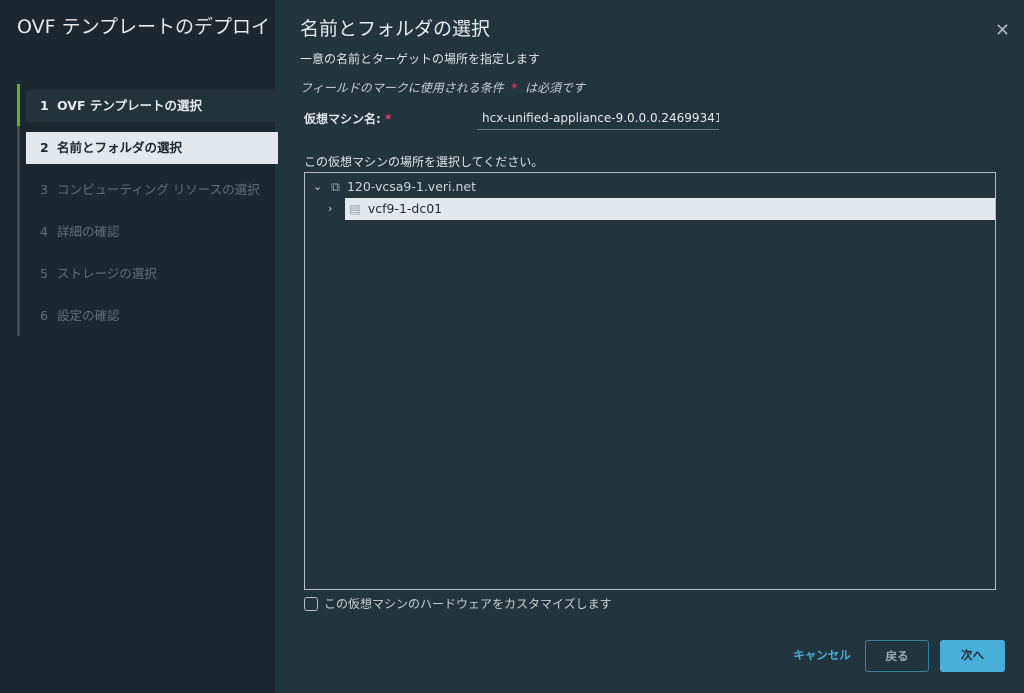 This screenshot has height=693, width=1024. Describe the element at coordinates (411, 186) in the screenshot. I see `tree-node-label: 120-vcsa9-1.veri.net` at that location.